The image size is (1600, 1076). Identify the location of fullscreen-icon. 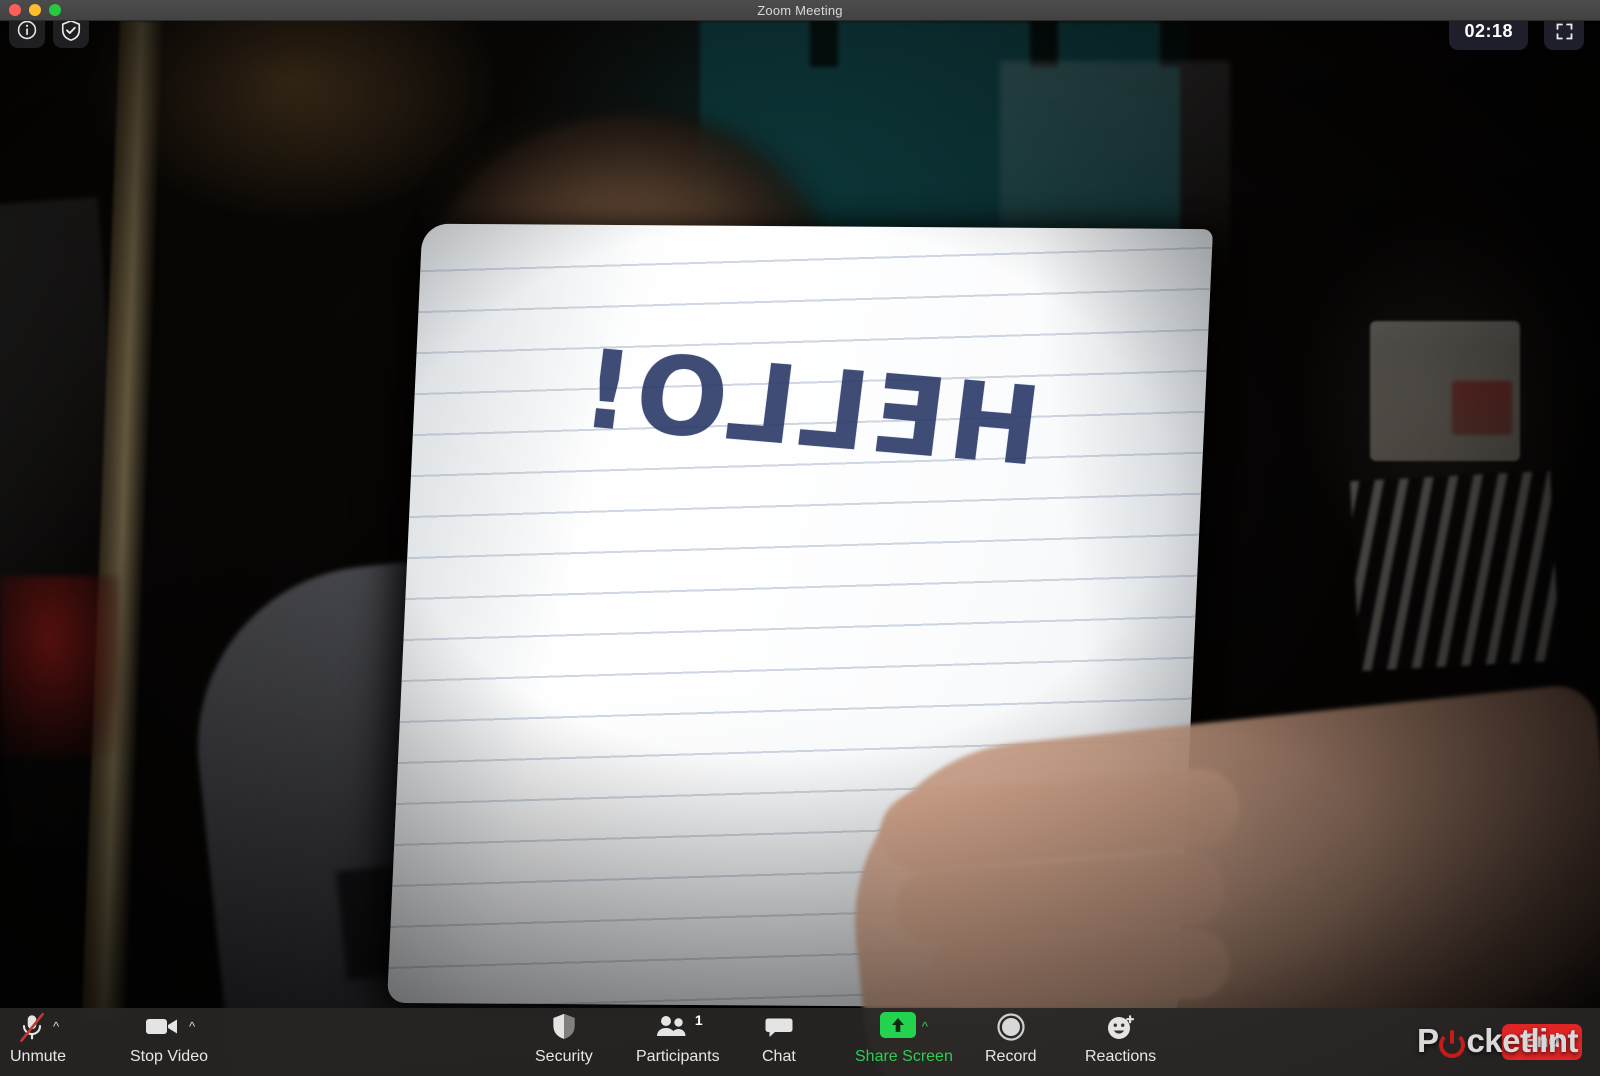
(1564, 31).